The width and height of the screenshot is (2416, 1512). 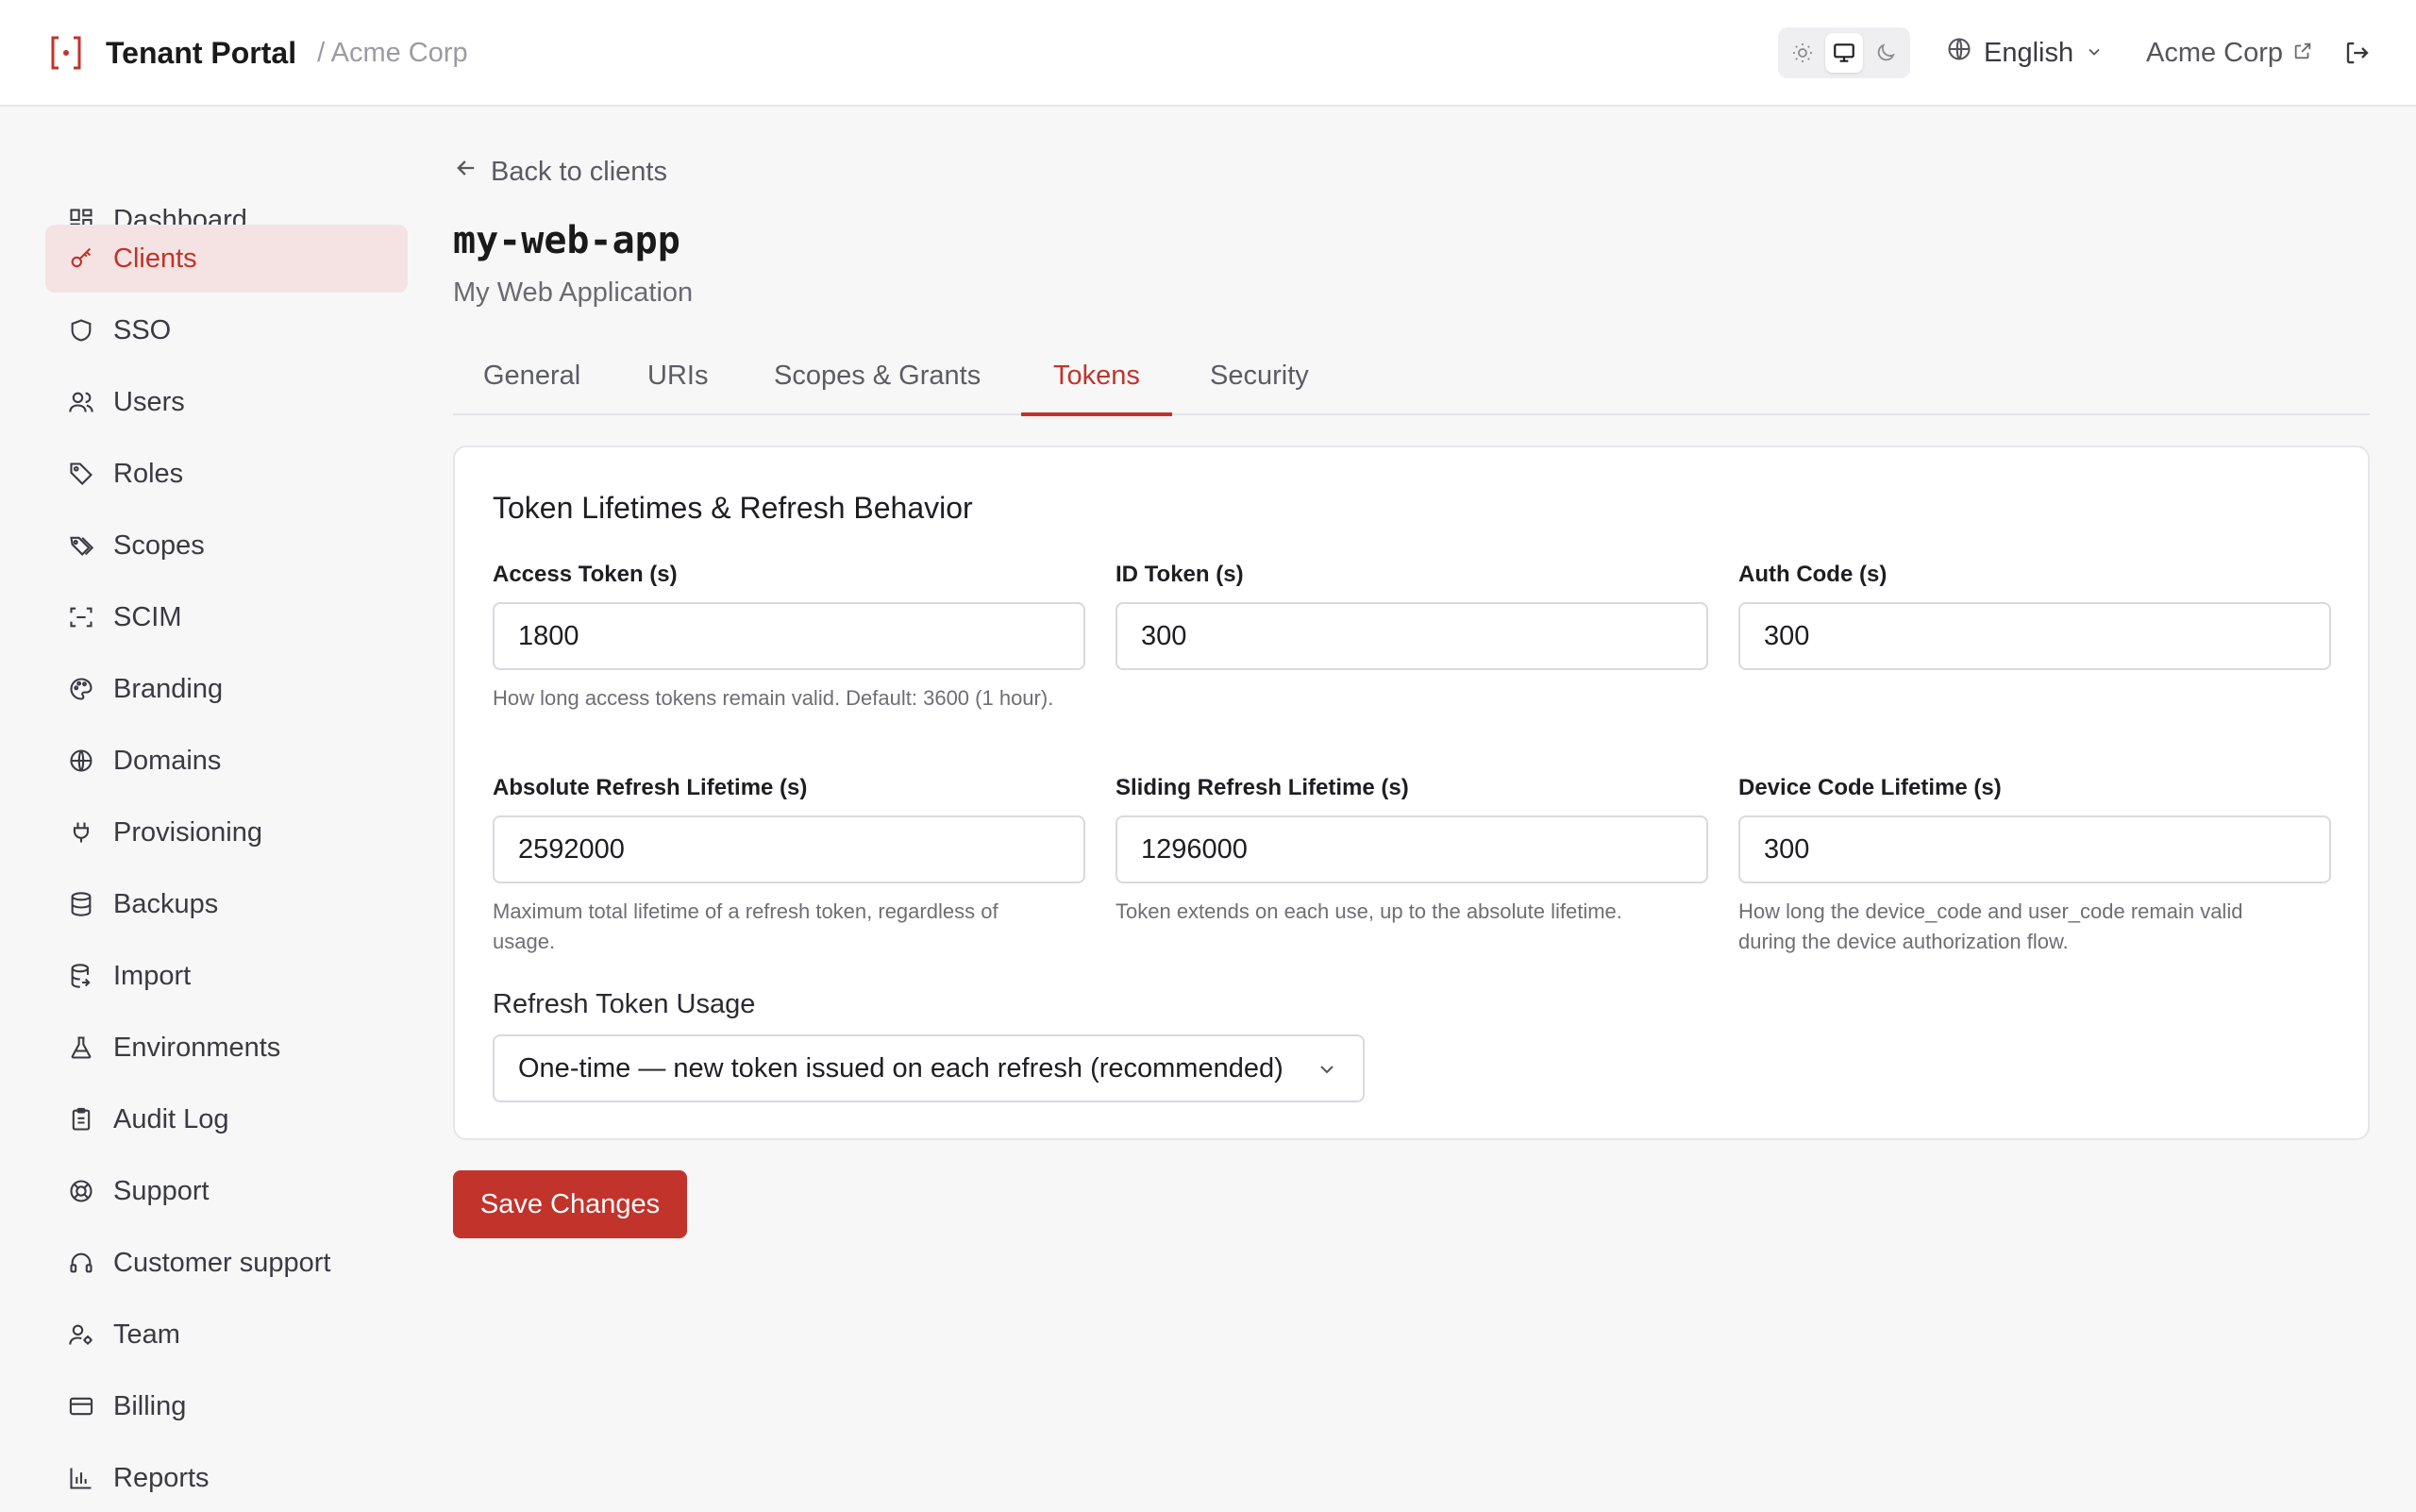 I want to click on lifebuoy-icon, so click(x=81, y=1191).